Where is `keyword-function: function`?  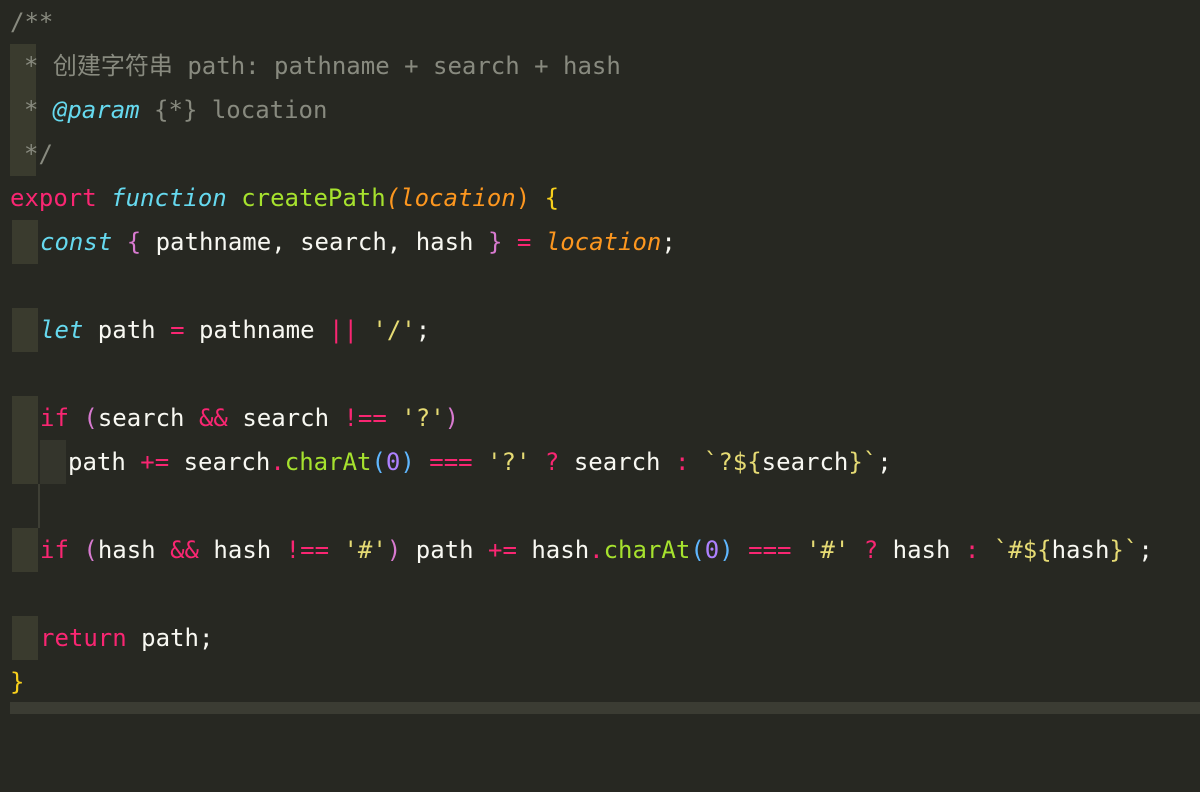 keyword-function: function is located at coordinates (169, 198).